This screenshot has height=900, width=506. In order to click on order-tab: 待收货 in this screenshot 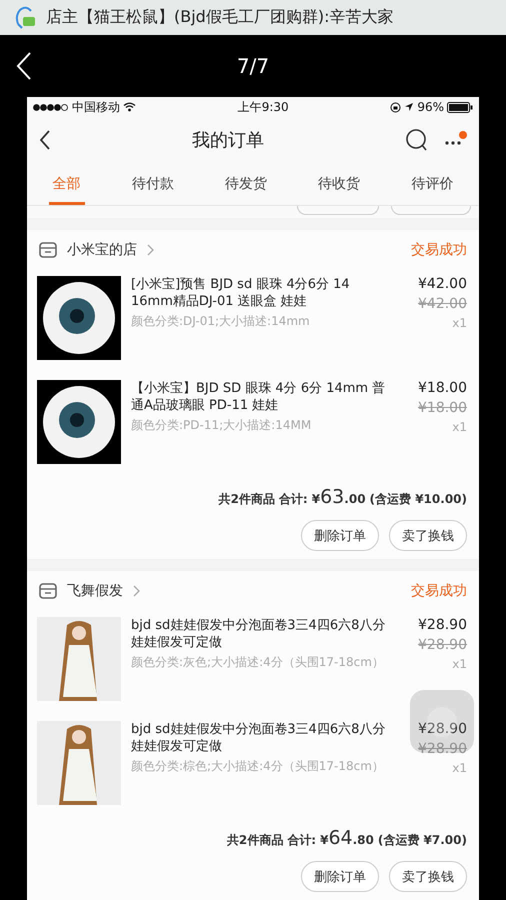, I will do `click(339, 185)`.